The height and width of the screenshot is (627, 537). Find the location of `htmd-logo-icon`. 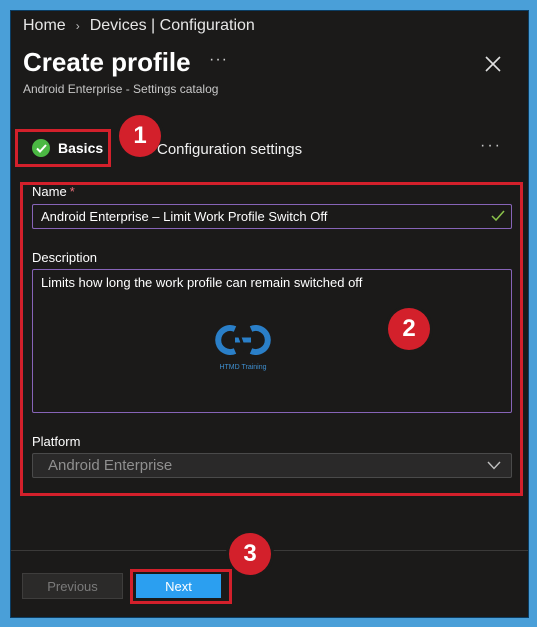

htmd-logo-icon is located at coordinates (243, 340).